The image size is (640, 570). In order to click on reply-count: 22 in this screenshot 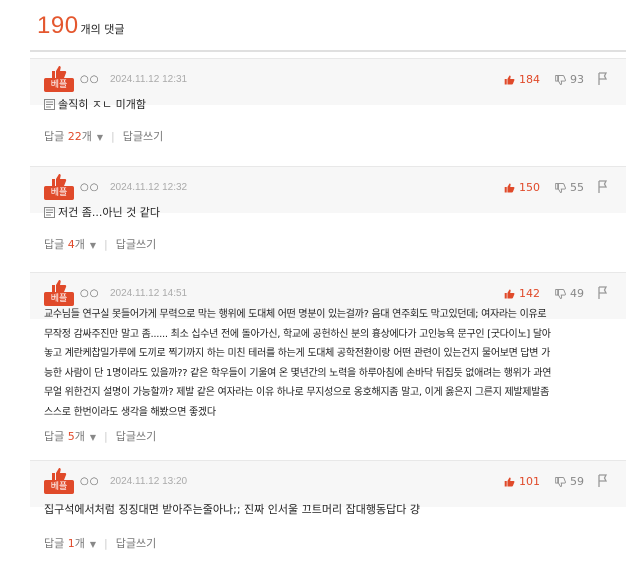, I will do `click(74, 136)`.